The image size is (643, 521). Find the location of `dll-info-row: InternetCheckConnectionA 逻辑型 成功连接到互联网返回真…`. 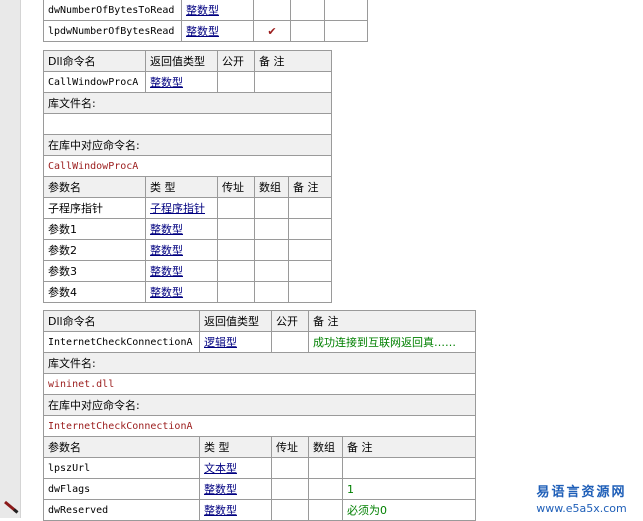

dll-info-row: InternetCheckConnectionA 逻辑型 成功连接到互联网返回真… is located at coordinates (259, 342).